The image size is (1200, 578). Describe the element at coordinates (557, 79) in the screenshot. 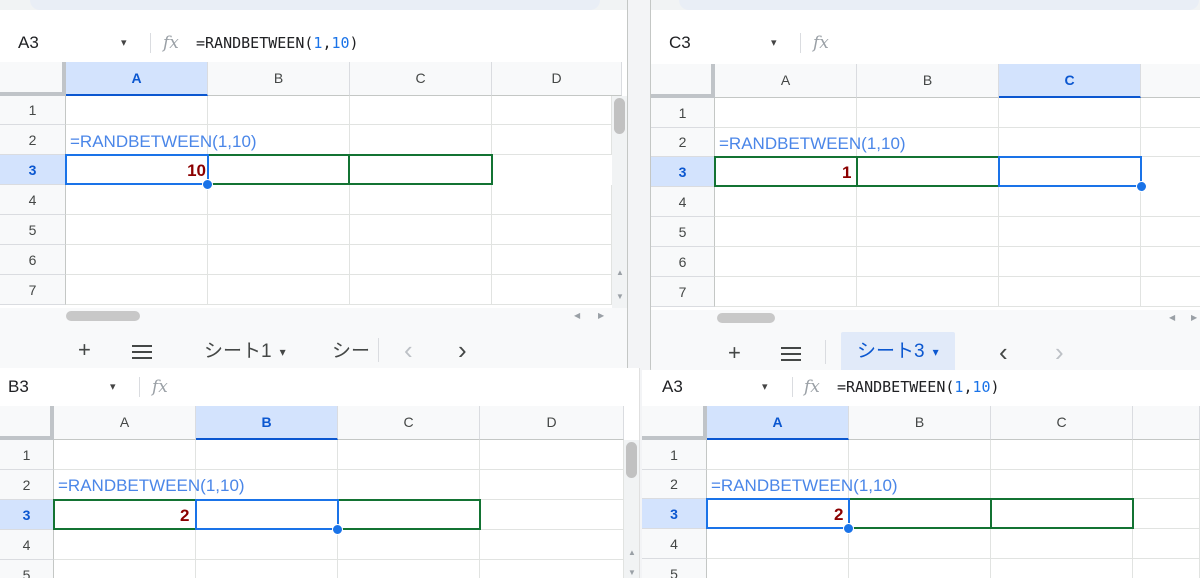

I see `col-header-d: D` at that location.